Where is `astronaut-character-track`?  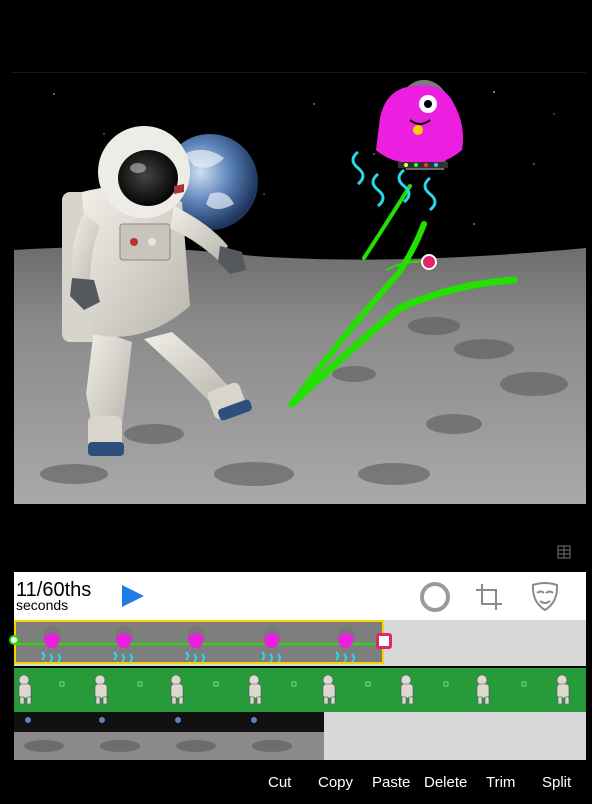
astronaut-character-track is located at coordinates (300, 690).